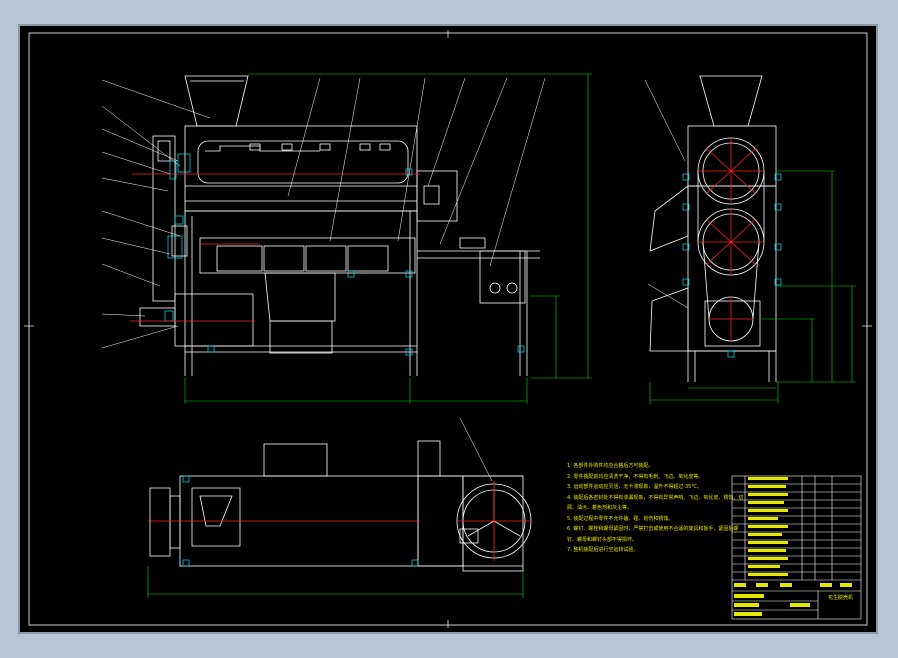 This screenshot has width=898, height=658. What do you see at coordinates (476, 449) in the screenshot?
I see `top-view-leaders` at bounding box center [476, 449].